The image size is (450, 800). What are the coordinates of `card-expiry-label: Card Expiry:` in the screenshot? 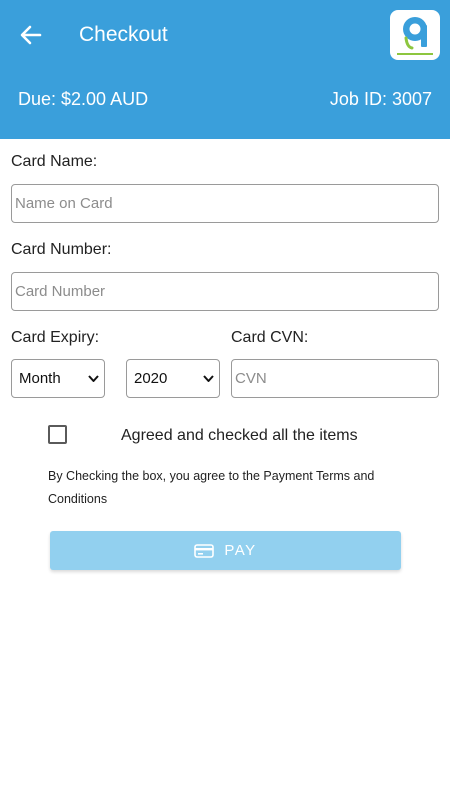 It's located at (55, 337).